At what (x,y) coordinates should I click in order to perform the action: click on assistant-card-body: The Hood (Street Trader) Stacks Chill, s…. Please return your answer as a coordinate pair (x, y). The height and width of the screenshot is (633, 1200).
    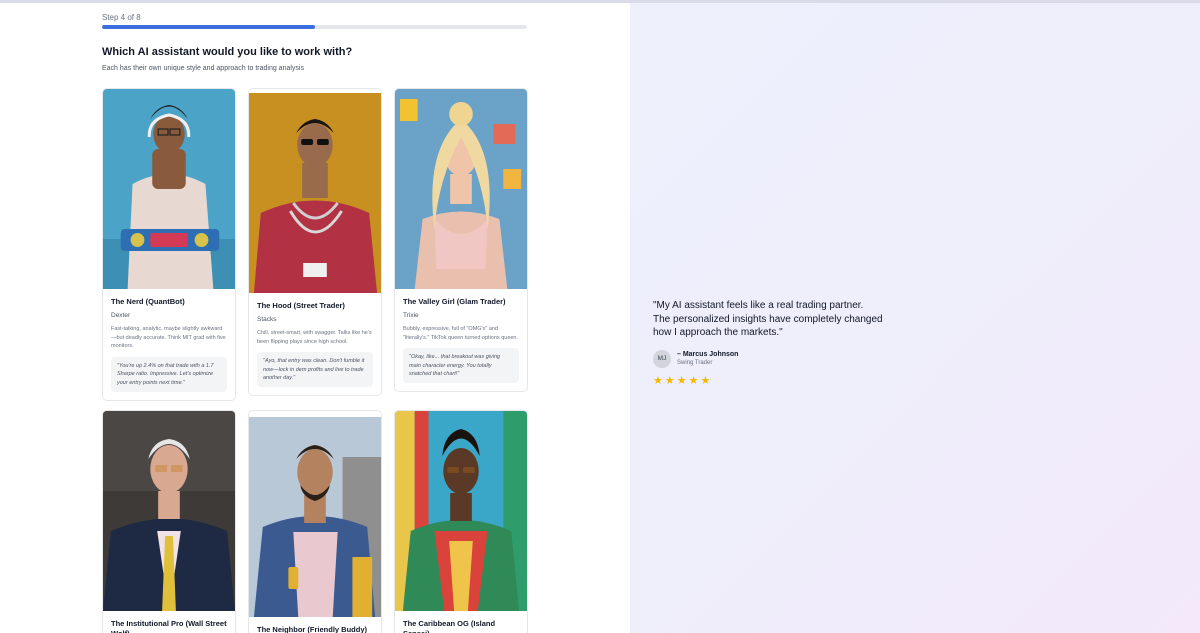
    Looking at the image, I should click on (315, 344).